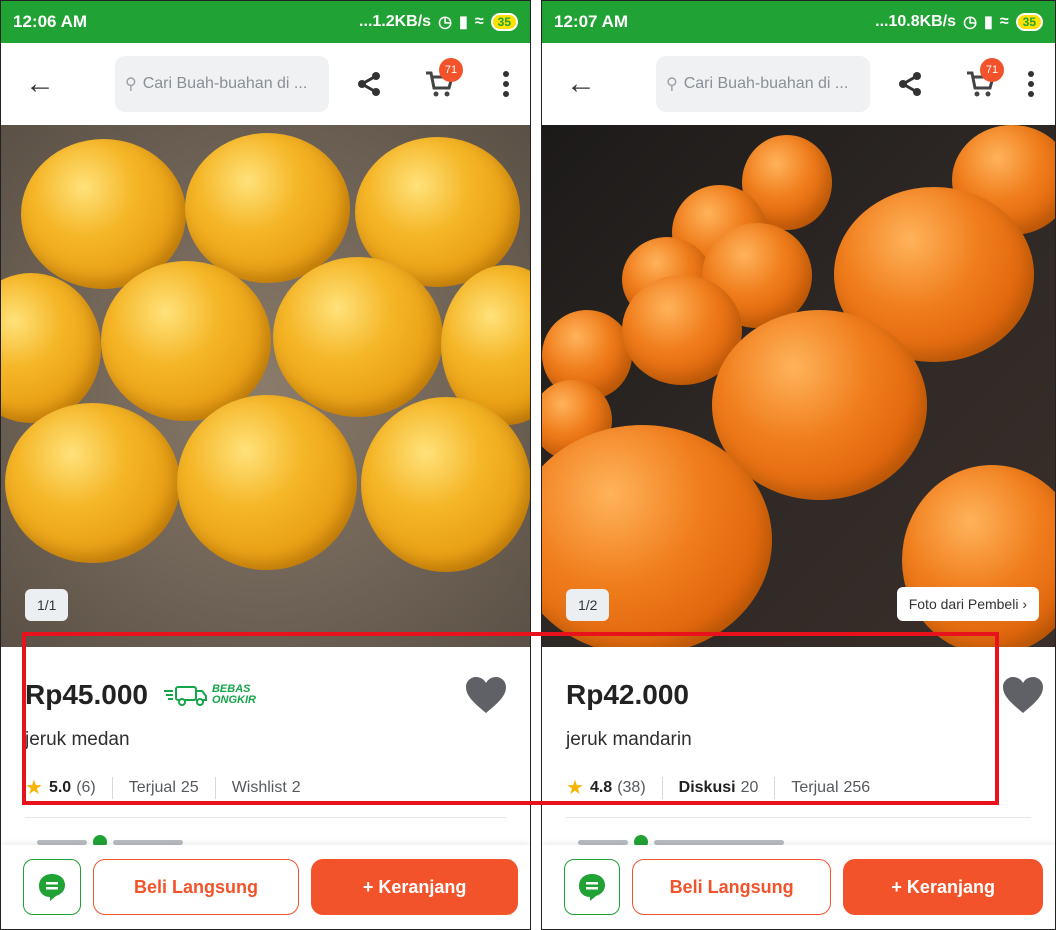 The width and height of the screenshot is (1056, 930). I want to click on rating-count: (6), so click(86, 788).